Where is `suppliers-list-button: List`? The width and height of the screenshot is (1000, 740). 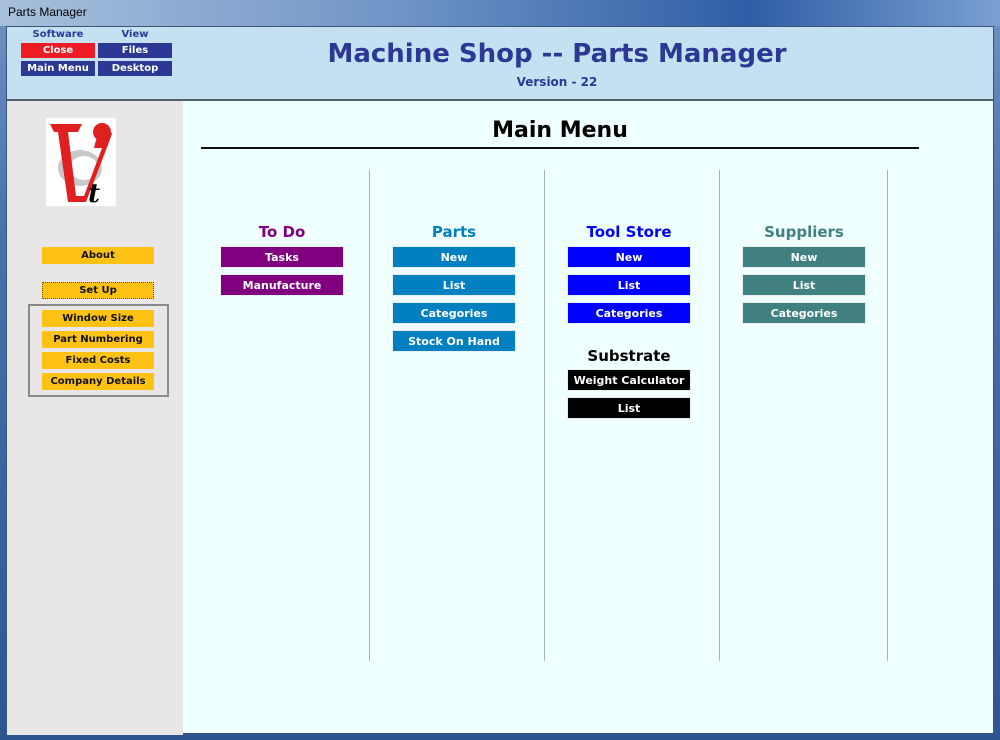
suppliers-list-button: List is located at coordinates (804, 285).